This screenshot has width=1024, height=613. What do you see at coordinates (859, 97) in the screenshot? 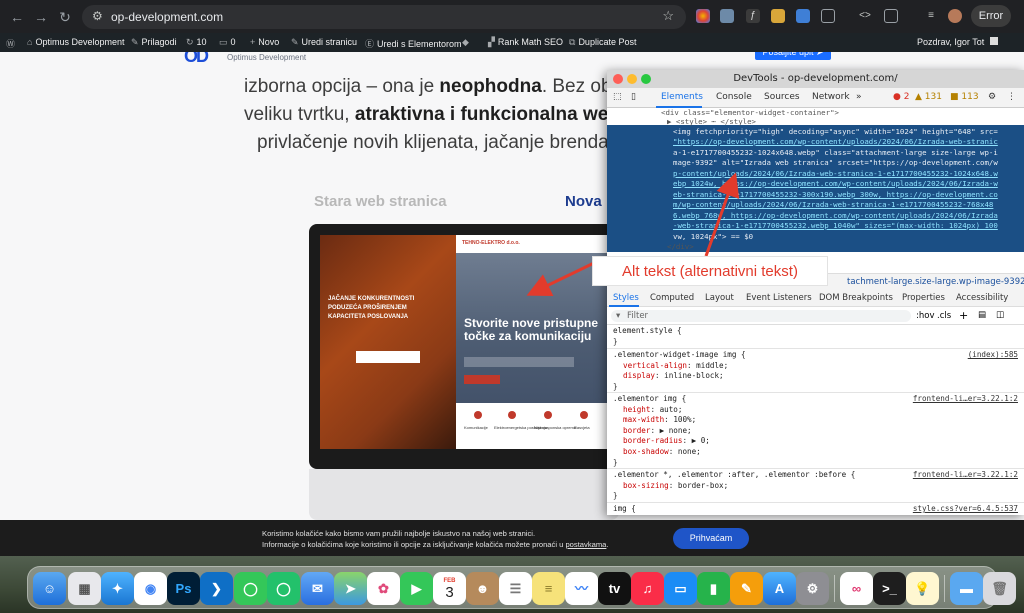
I see `more-tabs-icon: »` at bounding box center [859, 97].